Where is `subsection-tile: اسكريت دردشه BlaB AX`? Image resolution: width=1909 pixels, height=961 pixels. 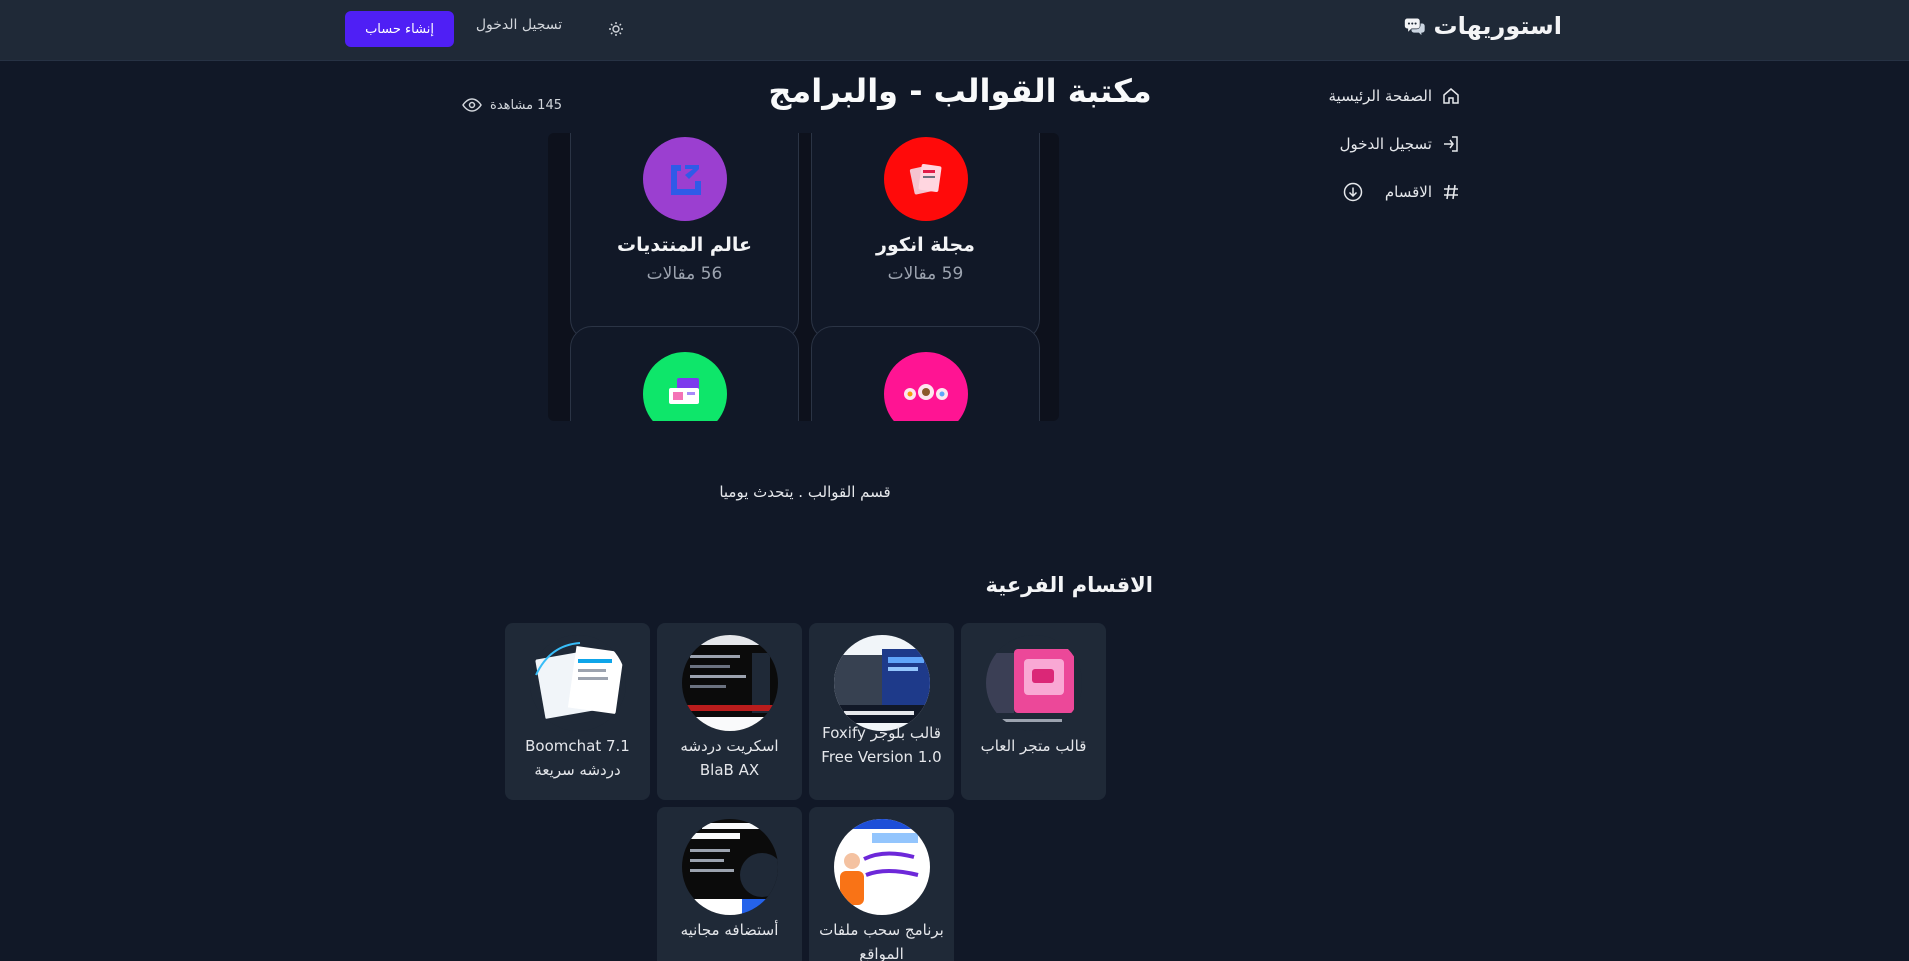 subsection-tile: اسكريت دردشه BlaB AX is located at coordinates (729, 711).